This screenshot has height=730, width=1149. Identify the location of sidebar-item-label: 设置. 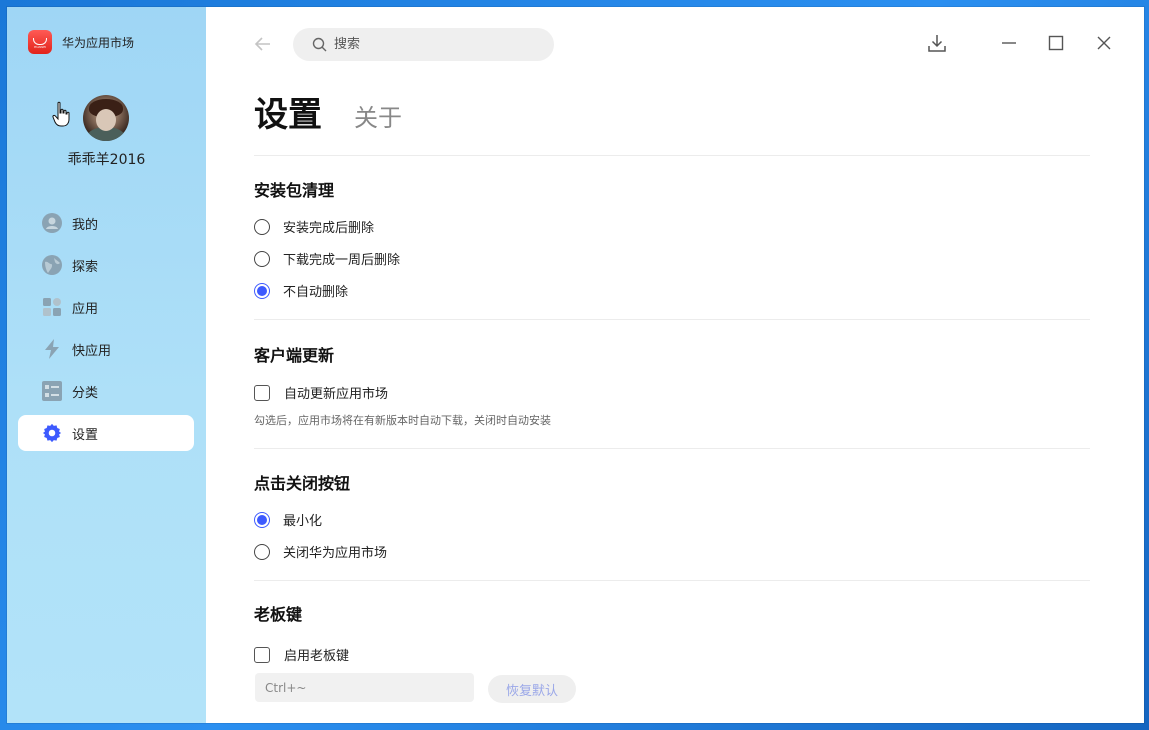
(85, 435).